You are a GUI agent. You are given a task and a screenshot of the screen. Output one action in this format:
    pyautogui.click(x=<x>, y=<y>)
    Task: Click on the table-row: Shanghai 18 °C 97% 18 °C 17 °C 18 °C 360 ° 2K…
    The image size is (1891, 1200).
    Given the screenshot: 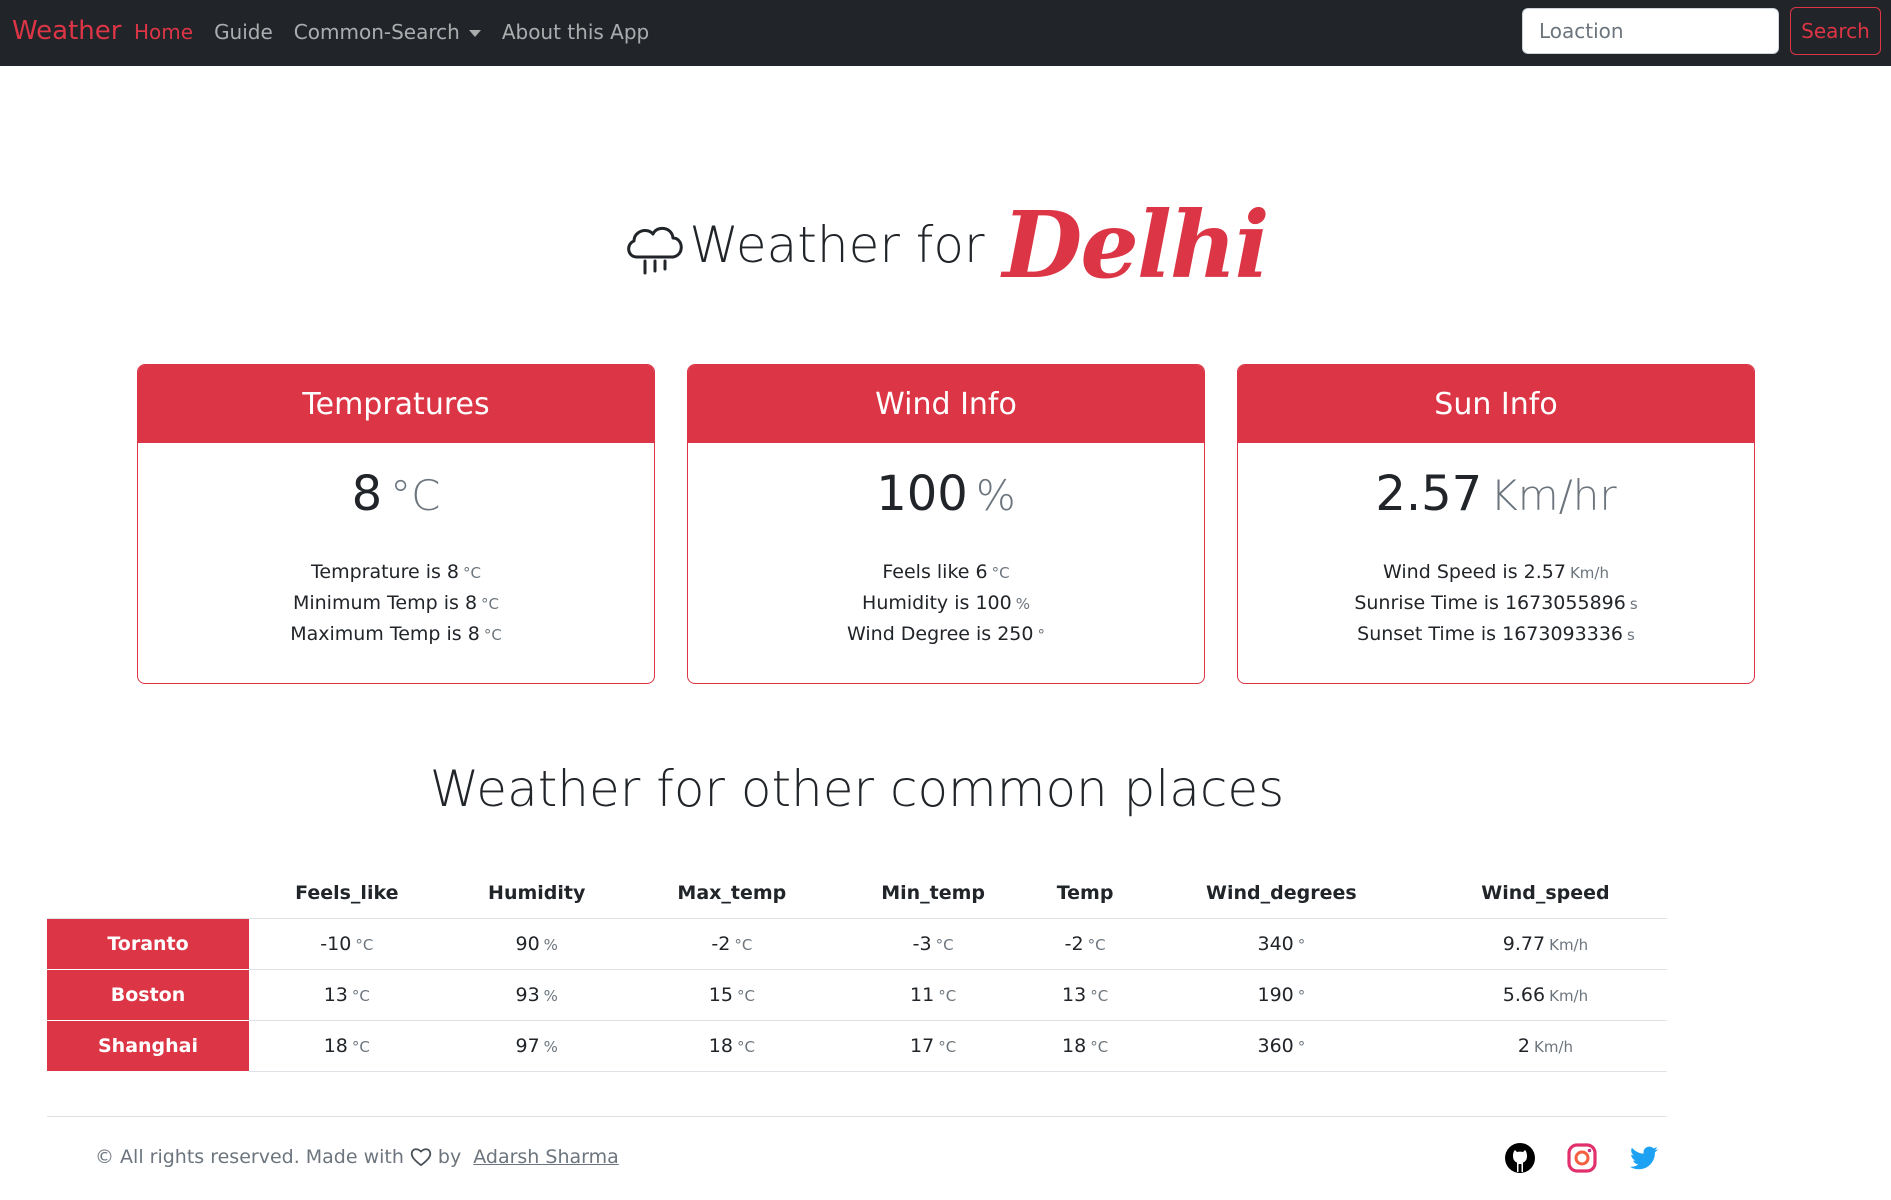 What is the action you would take?
    pyautogui.click(x=857, y=1046)
    